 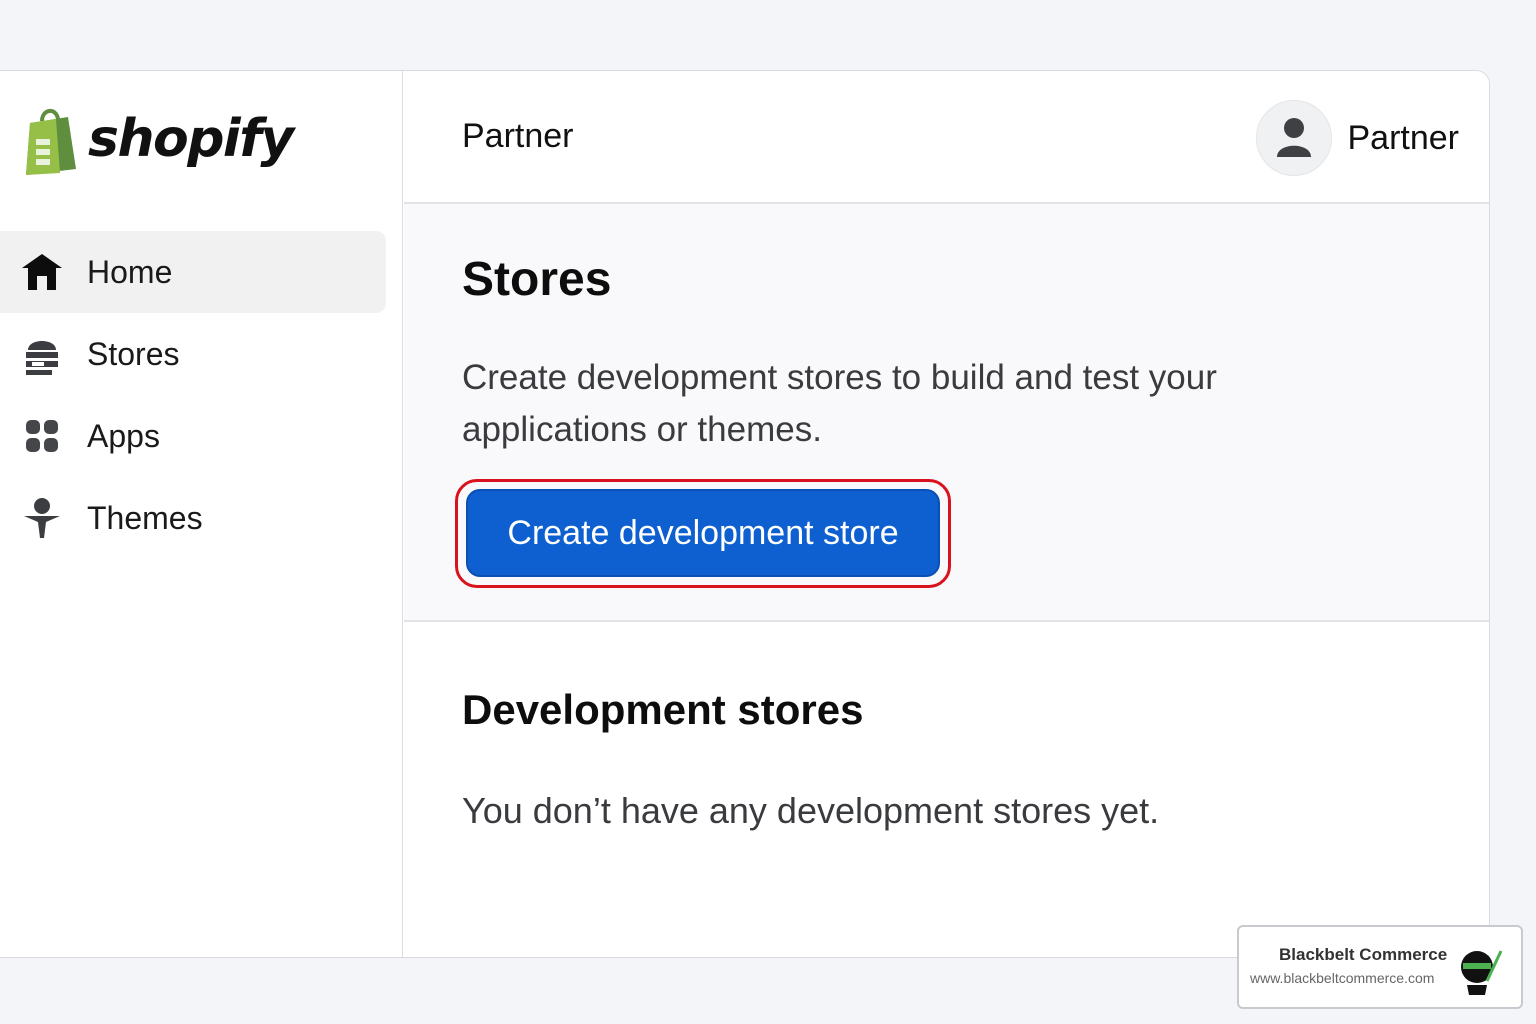 I want to click on profile-name: Partner, so click(x=1403, y=137).